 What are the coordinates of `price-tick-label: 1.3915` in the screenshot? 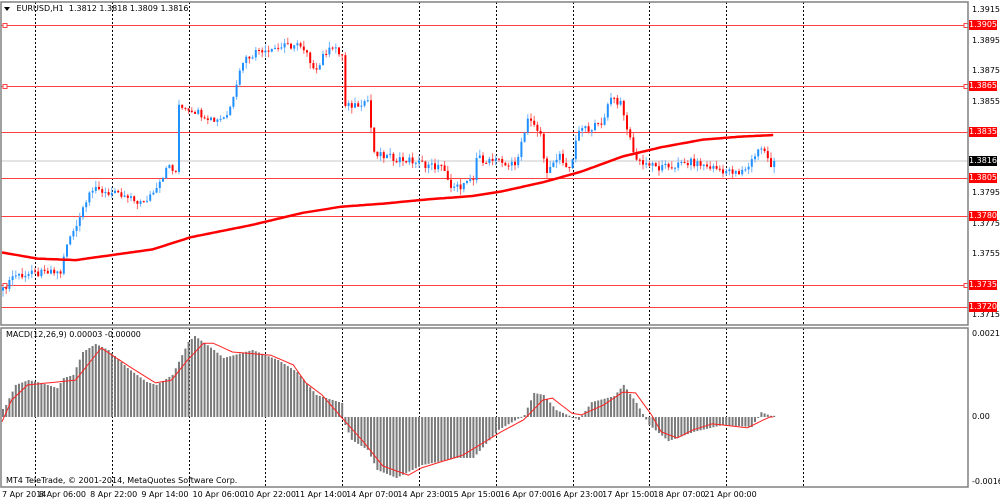 It's located at (986, 9).